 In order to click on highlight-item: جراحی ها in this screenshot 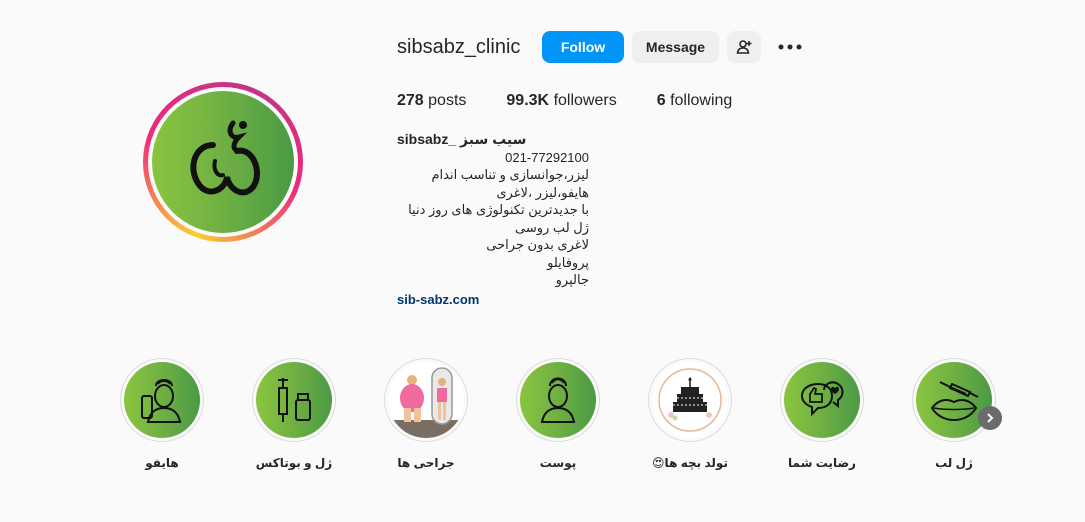, I will do `click(426, 414)`.